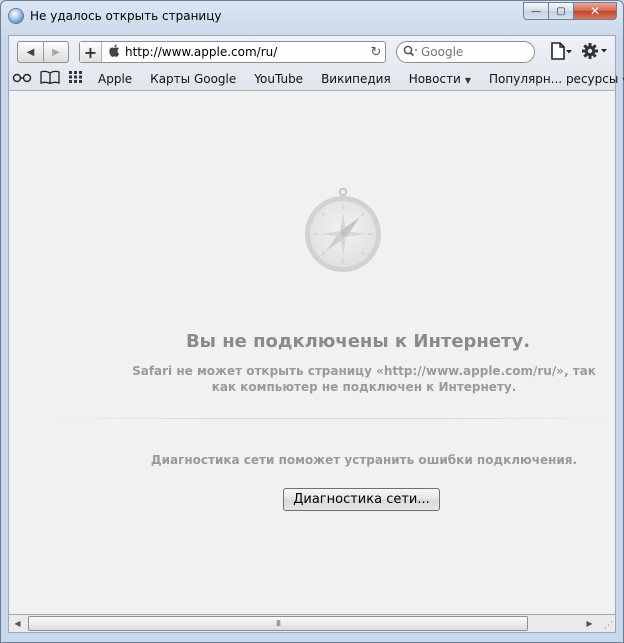  I want to click on forward-button: ▶, so click(55, 52).